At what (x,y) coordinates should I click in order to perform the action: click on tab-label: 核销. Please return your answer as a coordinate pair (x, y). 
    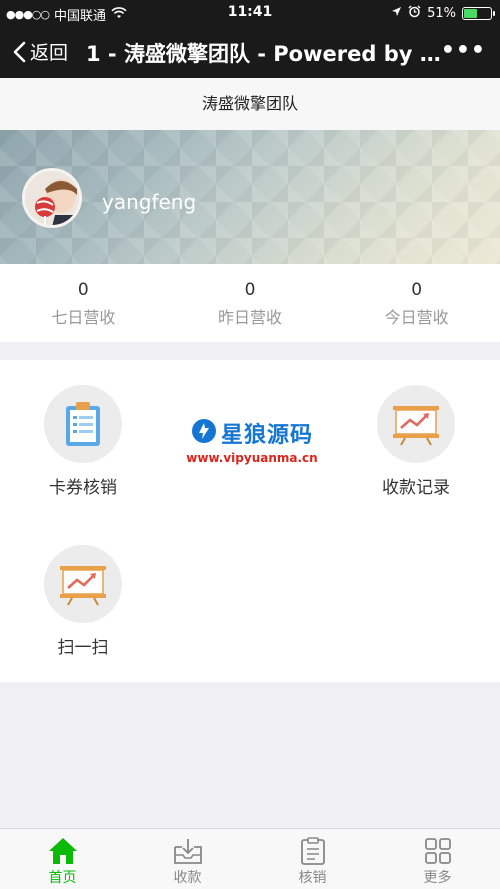
    Looking at the image, I should click on (312, 878).